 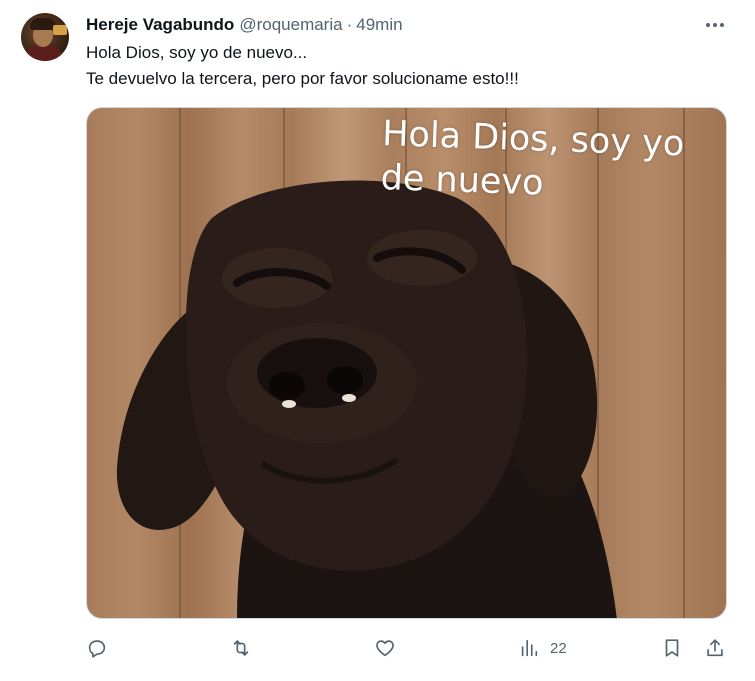 What do you see at coordinates (551, 162) in the screenshot?
I see `meme-caption: Hola Dios, soy yo de nuevo` at bounding box center [551, 162].